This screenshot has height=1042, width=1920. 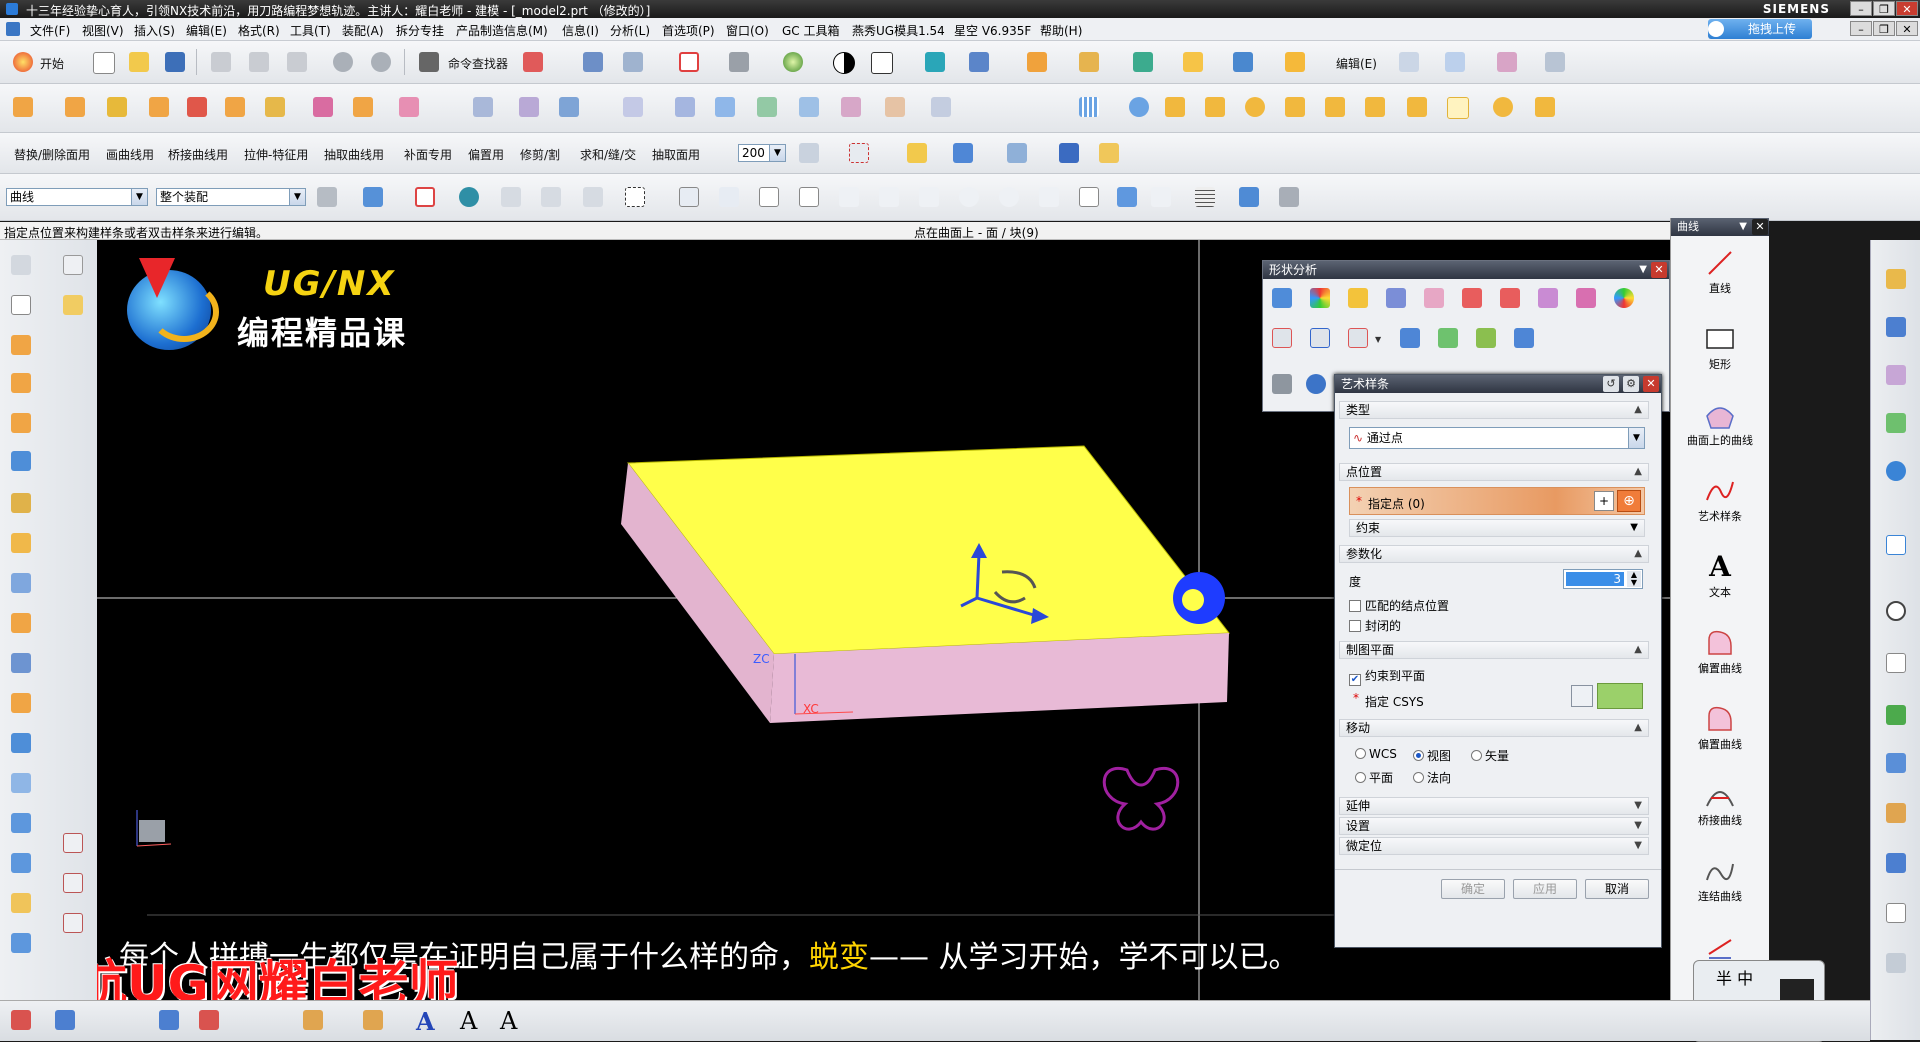 What do you see at coordinates (1355, 680) in the screenshot?
I see `constrain-plane-checkbox: ✔` at bounding box center [1355, 680].